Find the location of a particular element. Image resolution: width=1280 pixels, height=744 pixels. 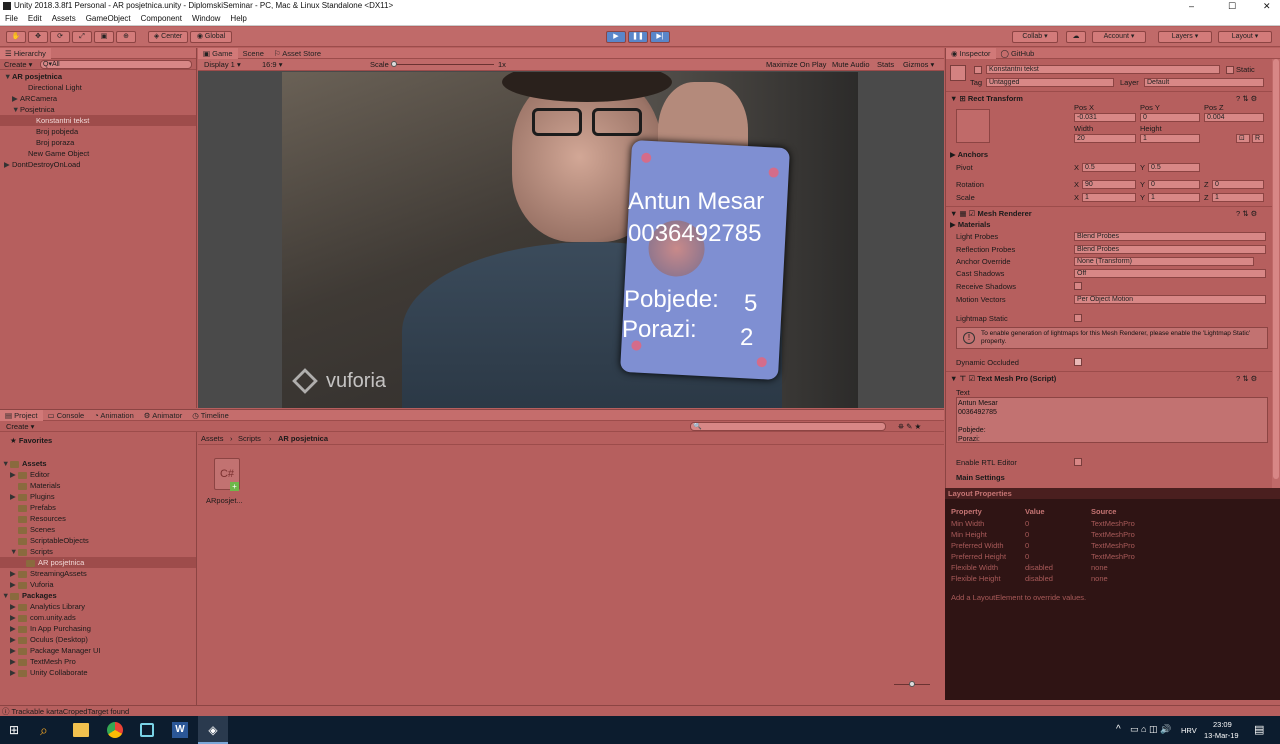

file-explorer-icon is located at coordinates (81, 730).